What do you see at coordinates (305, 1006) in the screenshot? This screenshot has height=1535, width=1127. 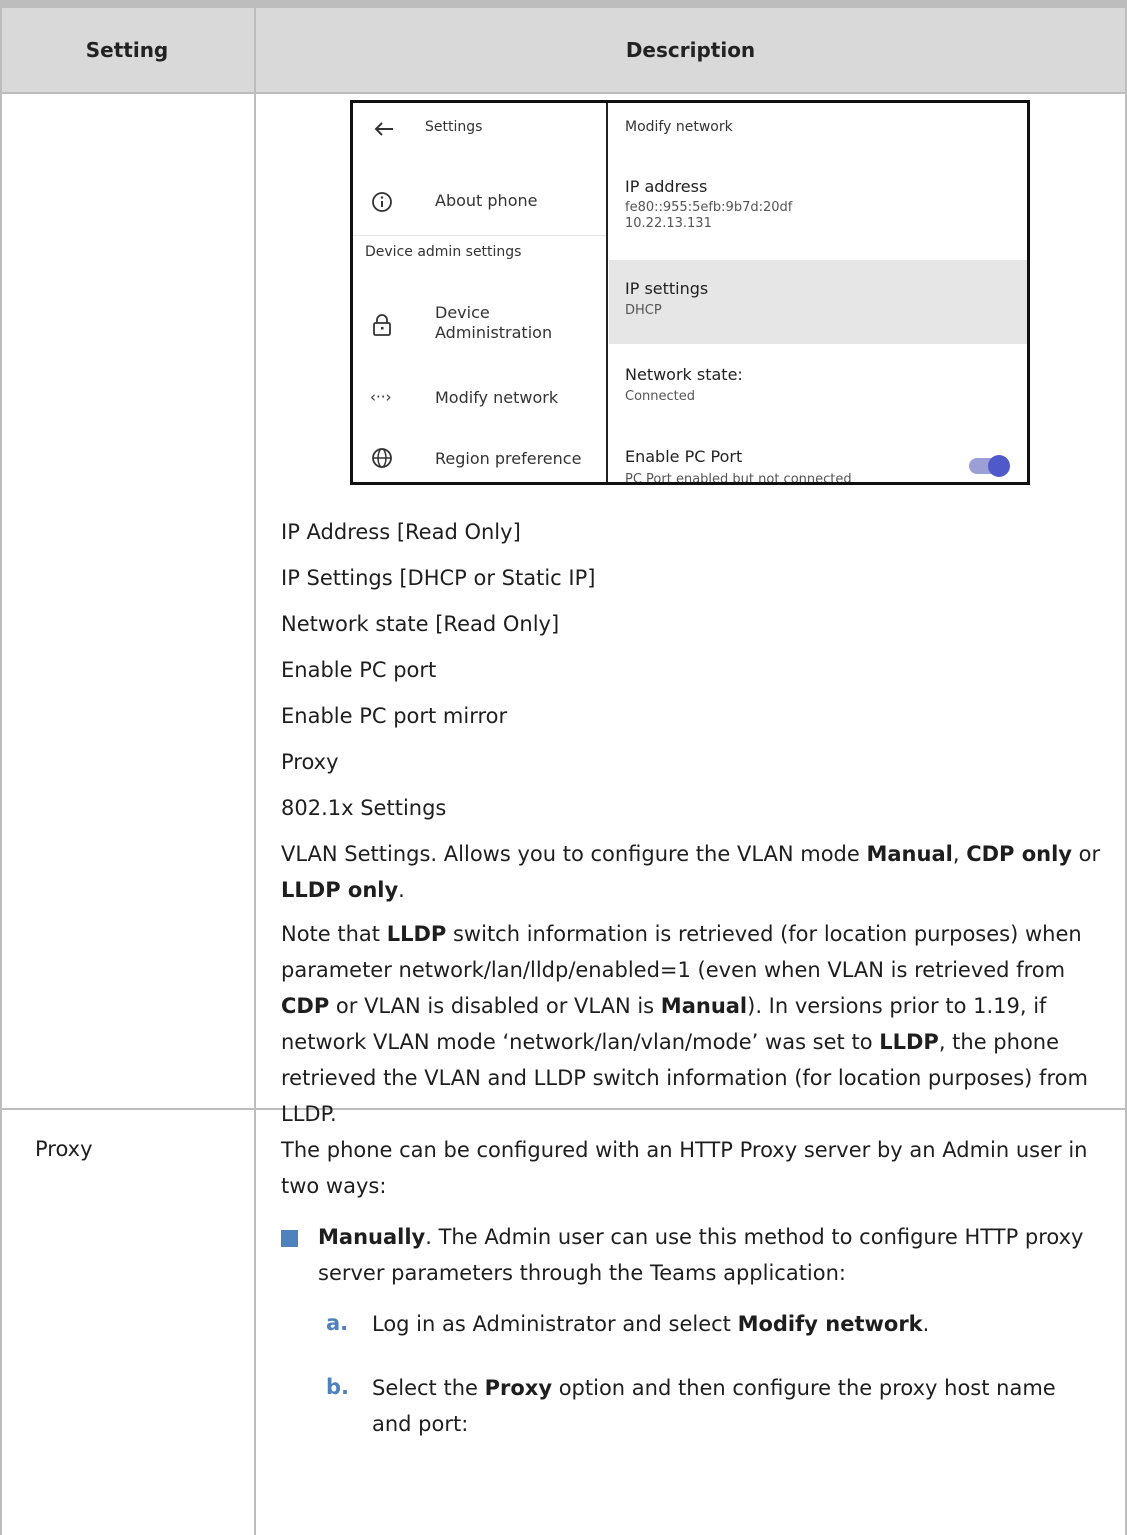 I see `note-b2: CDP` at bounding box center [305, 1006].